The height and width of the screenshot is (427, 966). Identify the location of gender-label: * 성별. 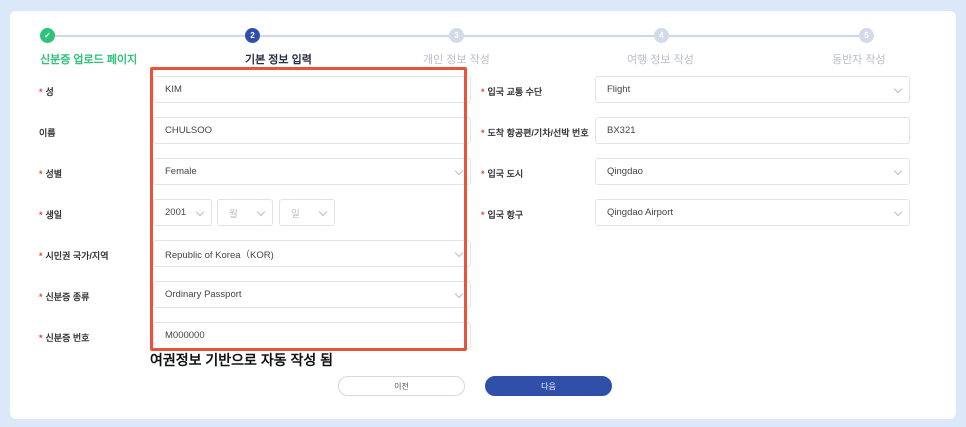
(51, 174).